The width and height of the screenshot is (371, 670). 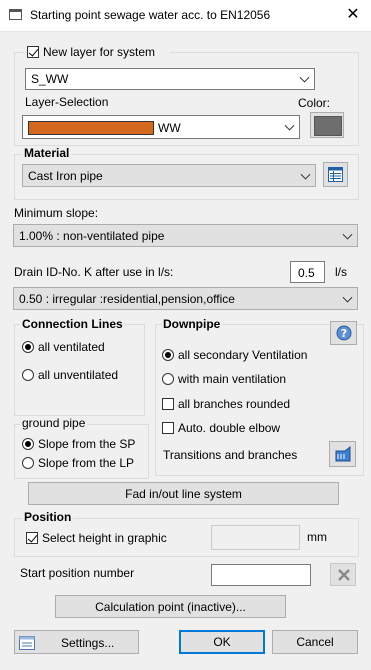 I want to click on select-height-label: Select height in graphic, so click(x=104, y=538).